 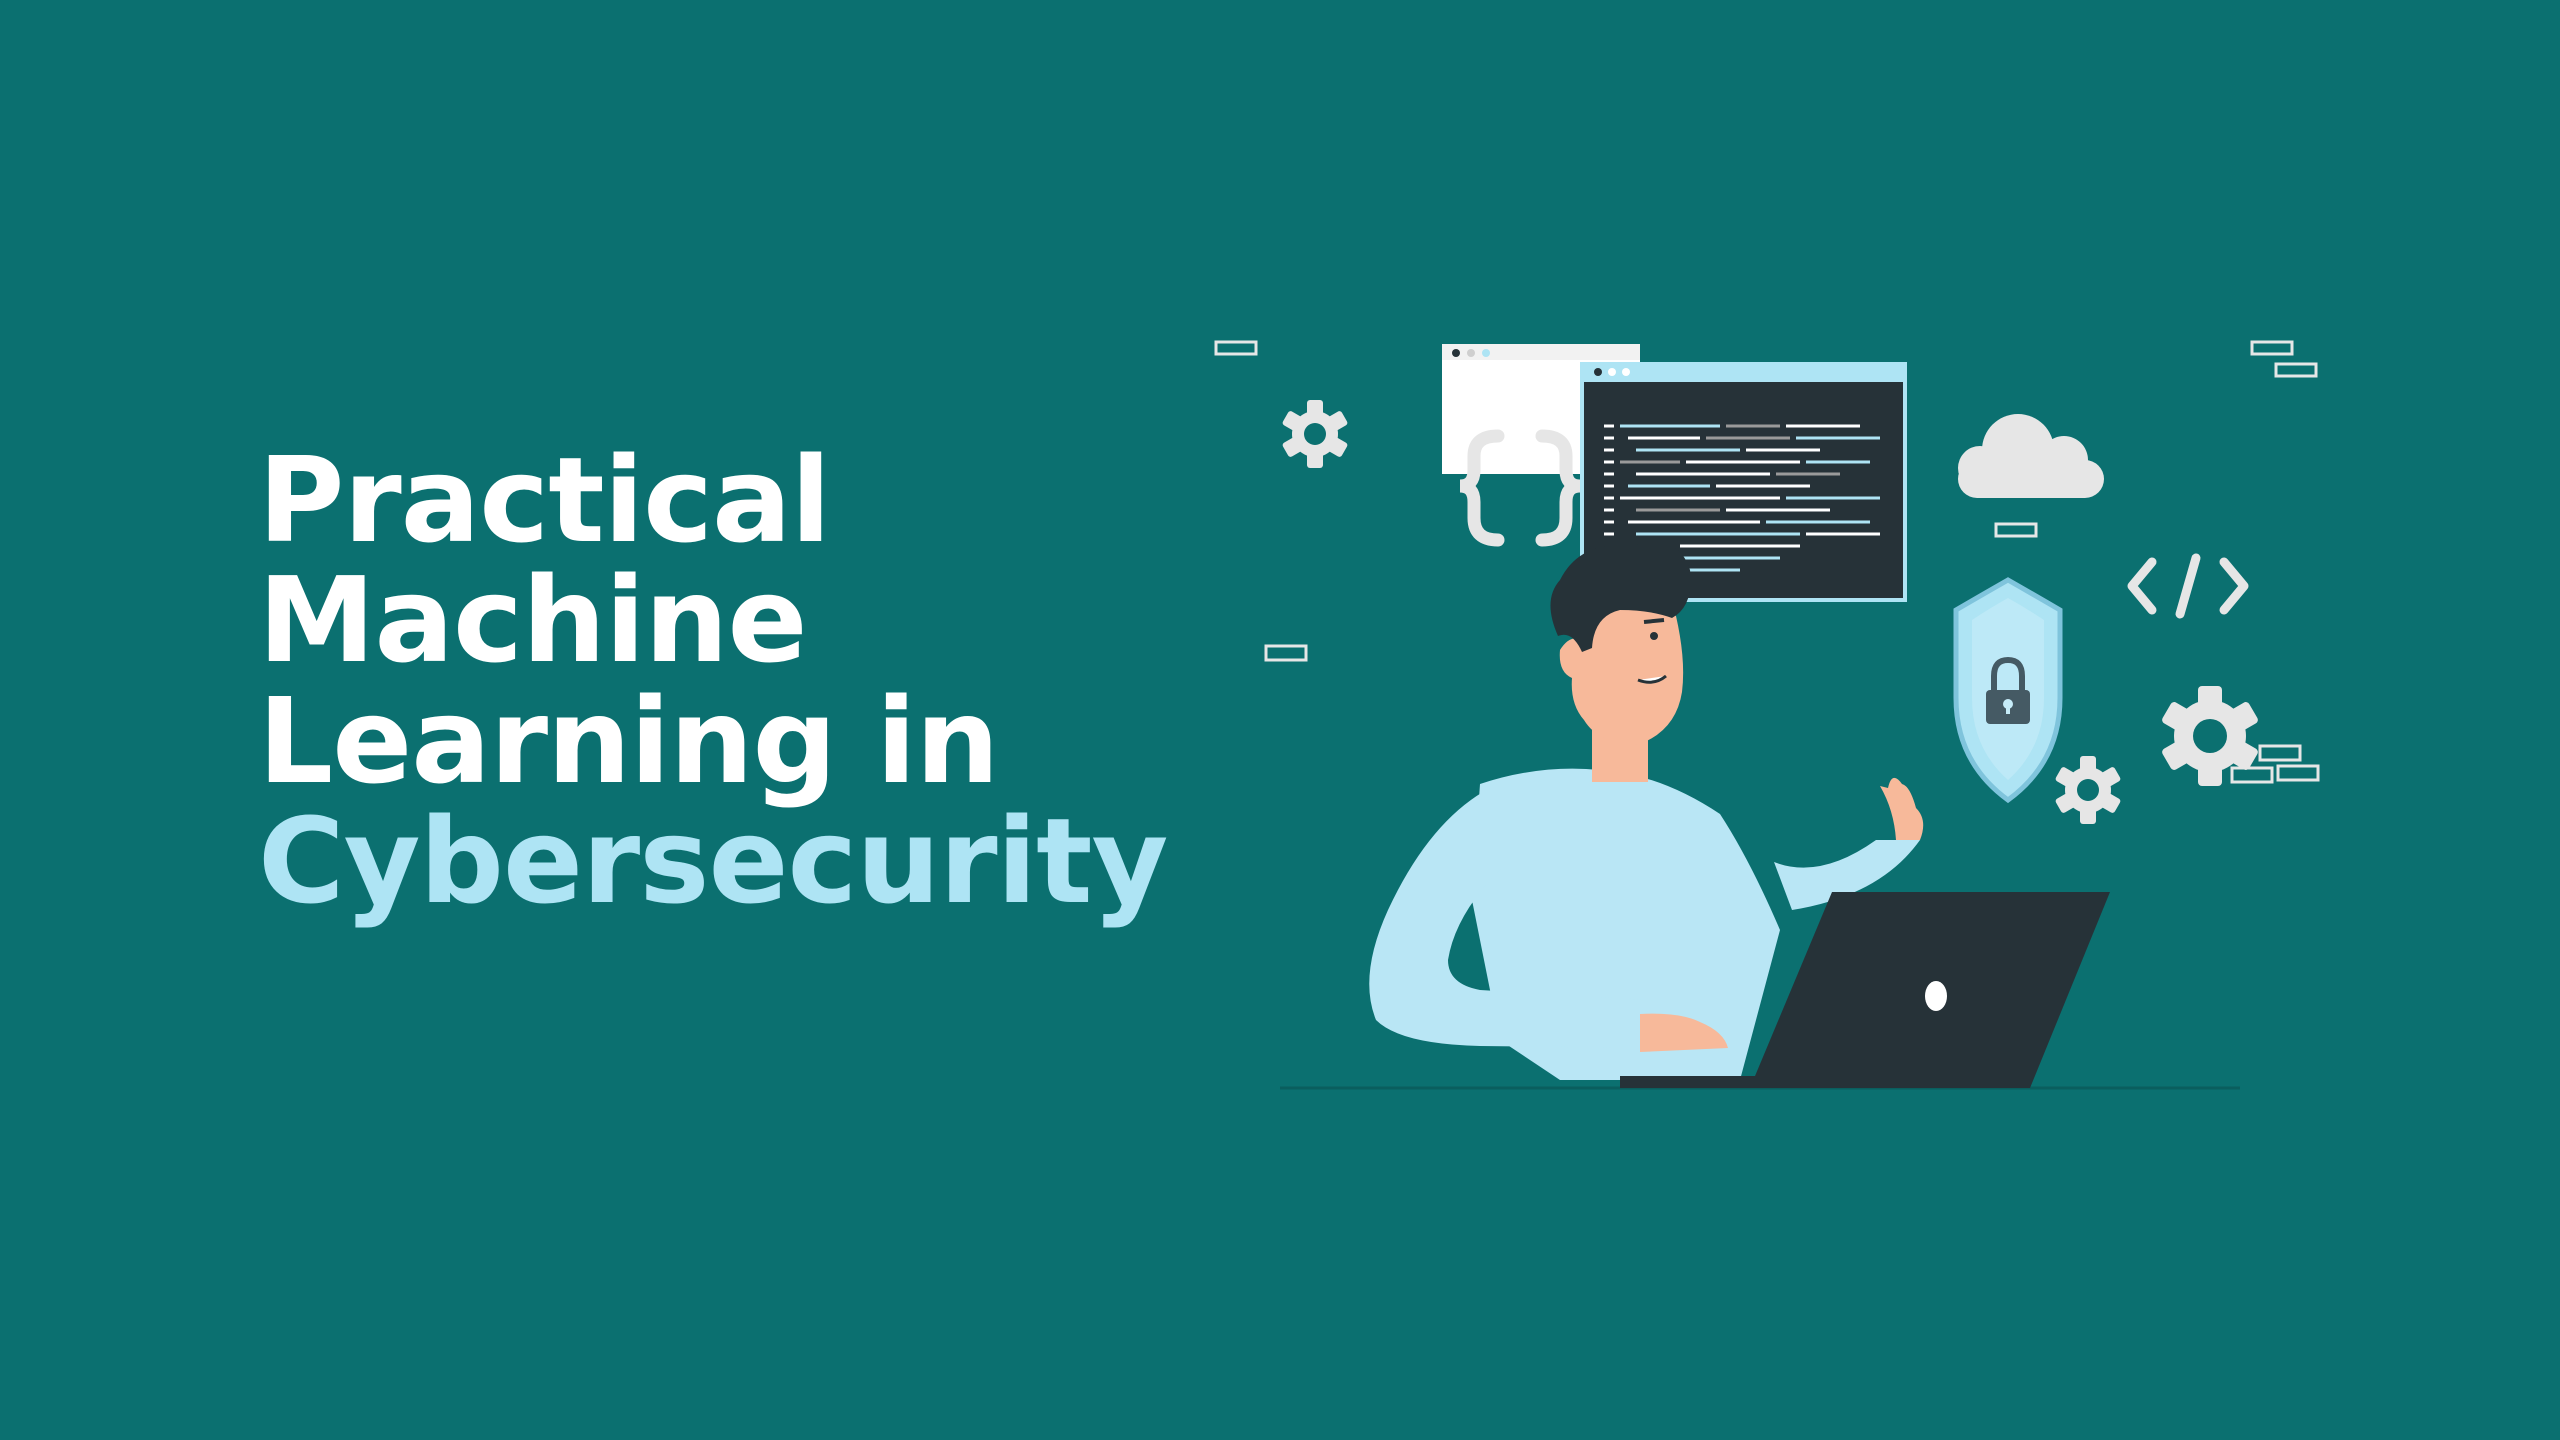 What do you see at coordinates (533, 620) in the screenshot?
I see `title-line-2: Machine` at bounding box center [533, 620].